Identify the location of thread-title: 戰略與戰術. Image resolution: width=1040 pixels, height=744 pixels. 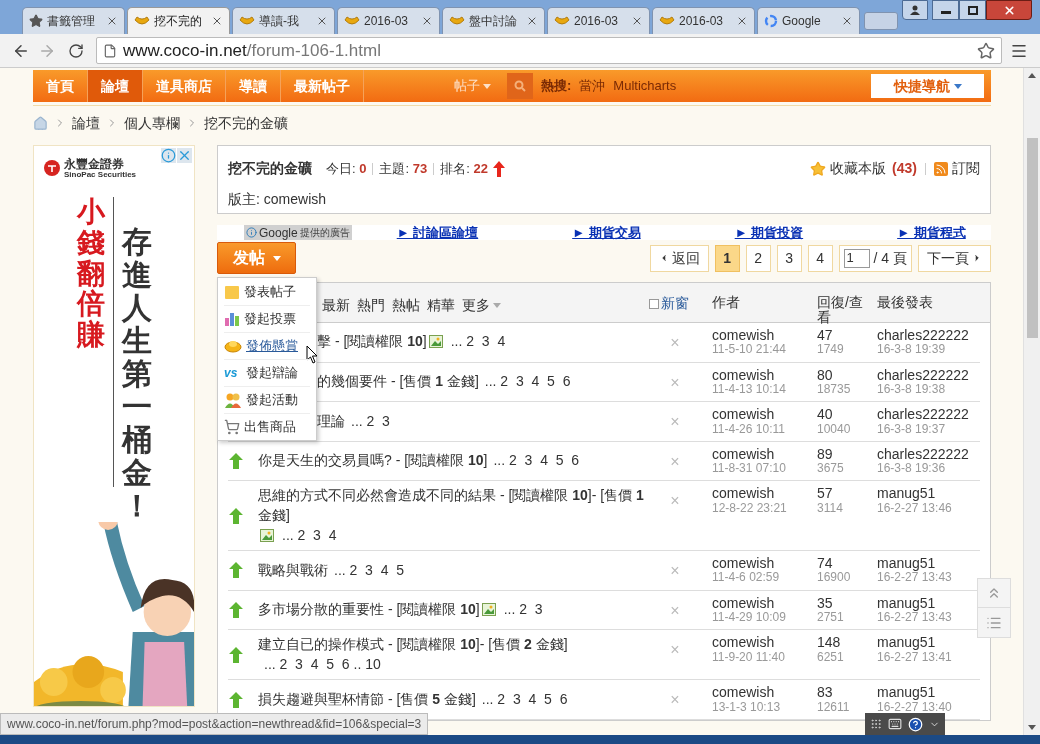
(293, 570).